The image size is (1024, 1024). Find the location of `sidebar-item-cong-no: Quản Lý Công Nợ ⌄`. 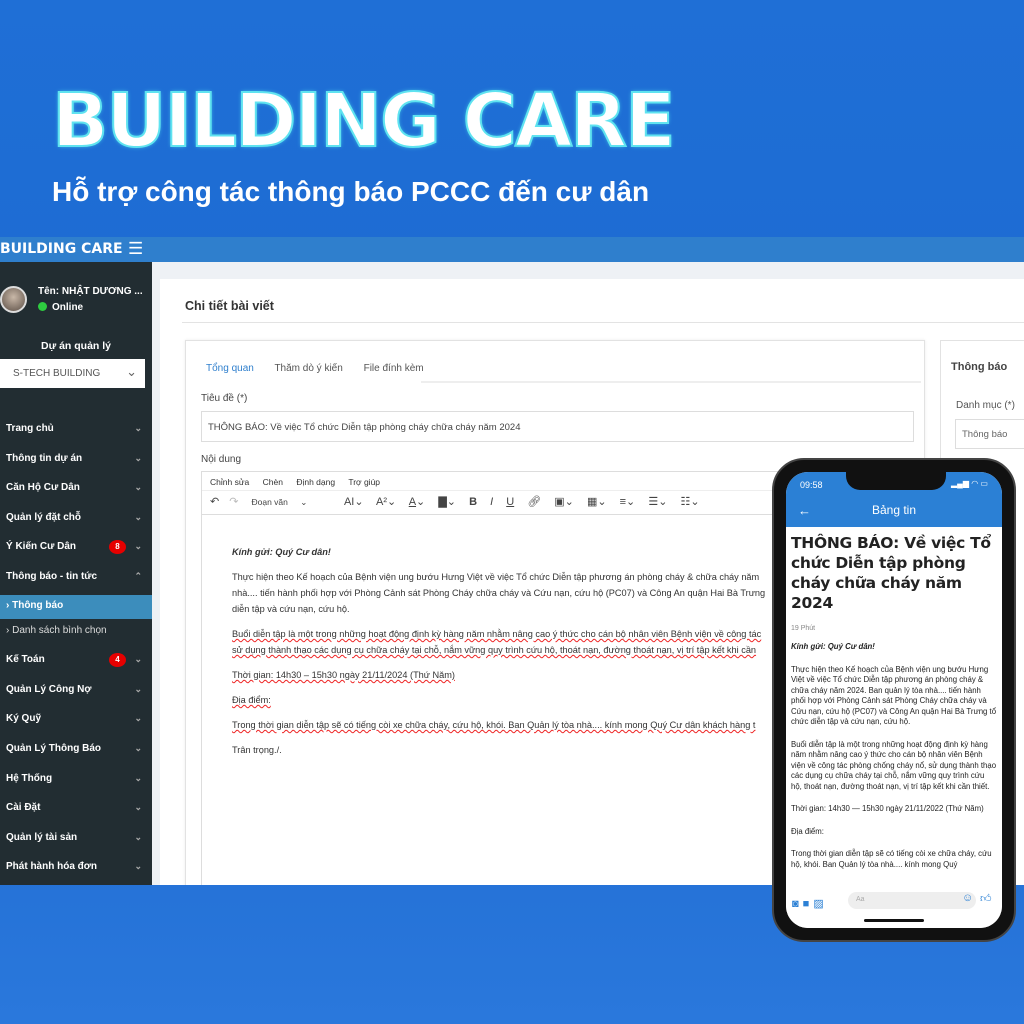

sidebar-item-cong-no: Quản Lý Công Nợ ⌄ is located at coordinates (76, 693).